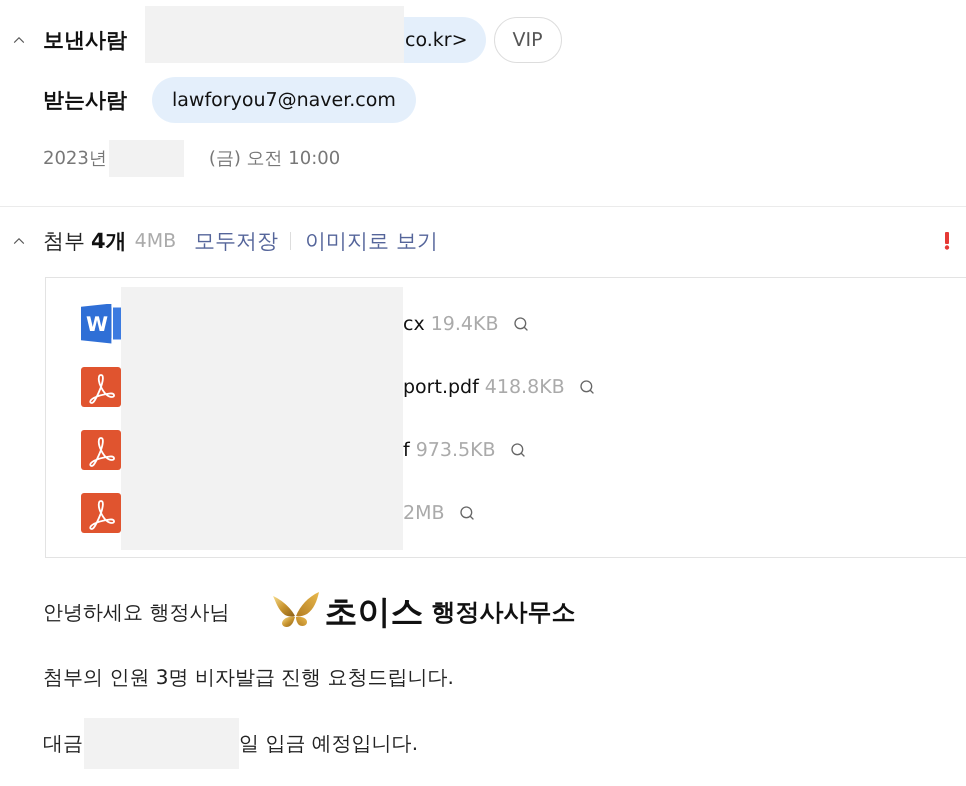  I want to click on logo-subtitle: 행정사사무소, so click(503, 612).